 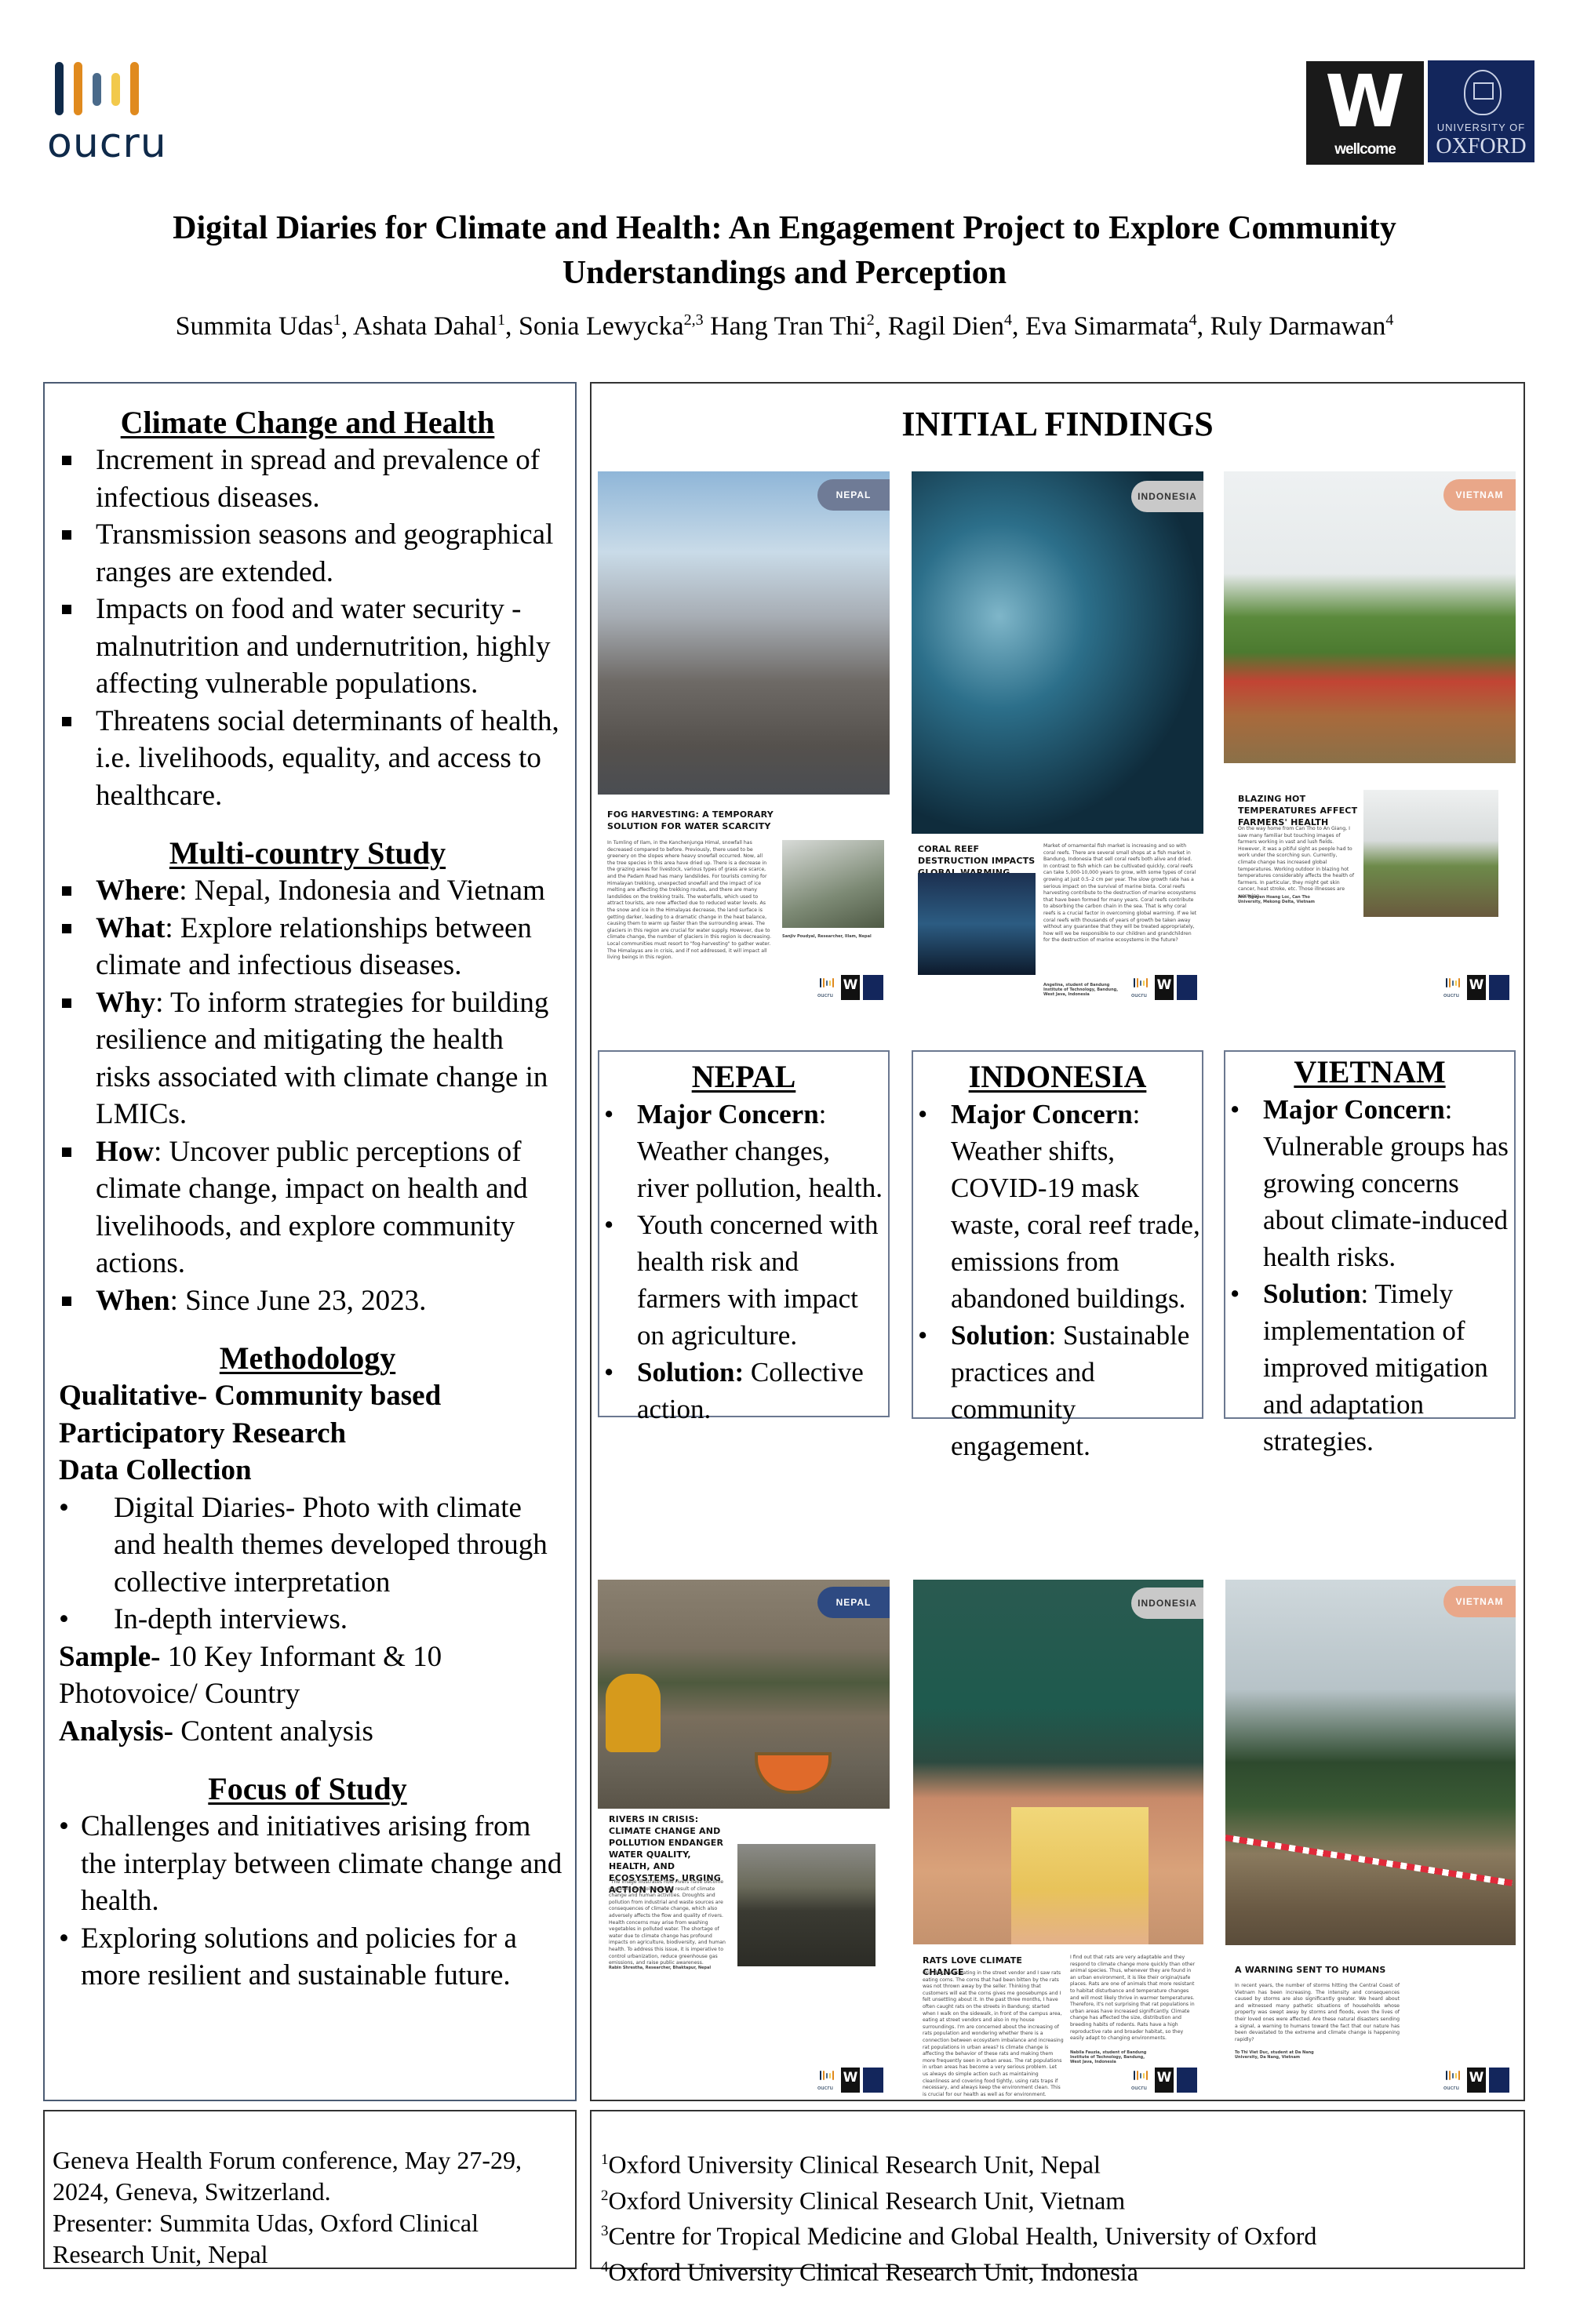 What do you see at coordinates (1107, 326) in the screenshot?
I see `author-name: Eva Simarmata` at bounding box center [1107, 326].